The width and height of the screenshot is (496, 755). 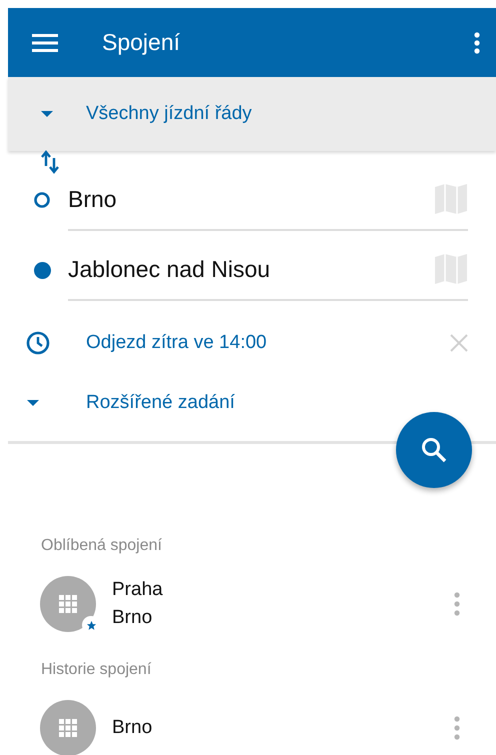 I want to click on menu-button, so click(x=45, y=43).